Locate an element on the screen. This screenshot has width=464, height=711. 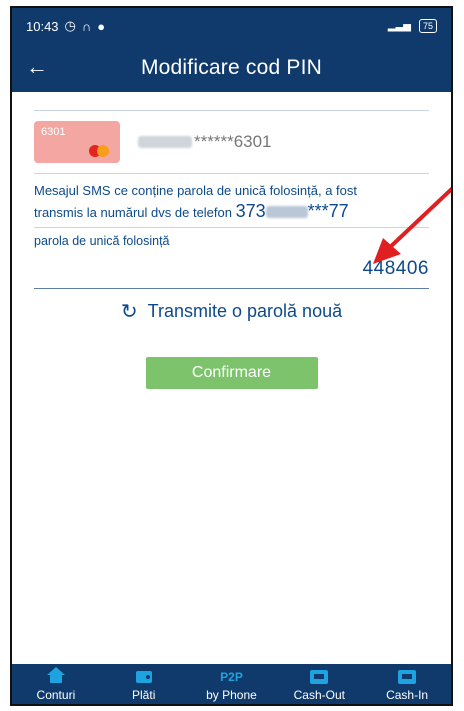
redacted-digits is located at coordinates (165, 142).